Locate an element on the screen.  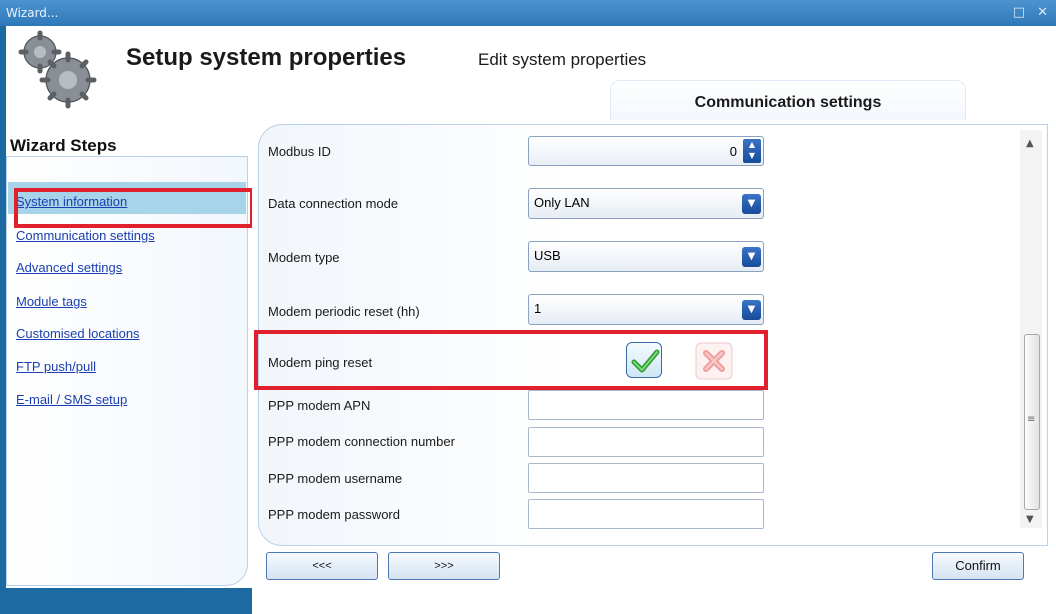
modem-type-label: Modem type is located at coordinates (304, 257).